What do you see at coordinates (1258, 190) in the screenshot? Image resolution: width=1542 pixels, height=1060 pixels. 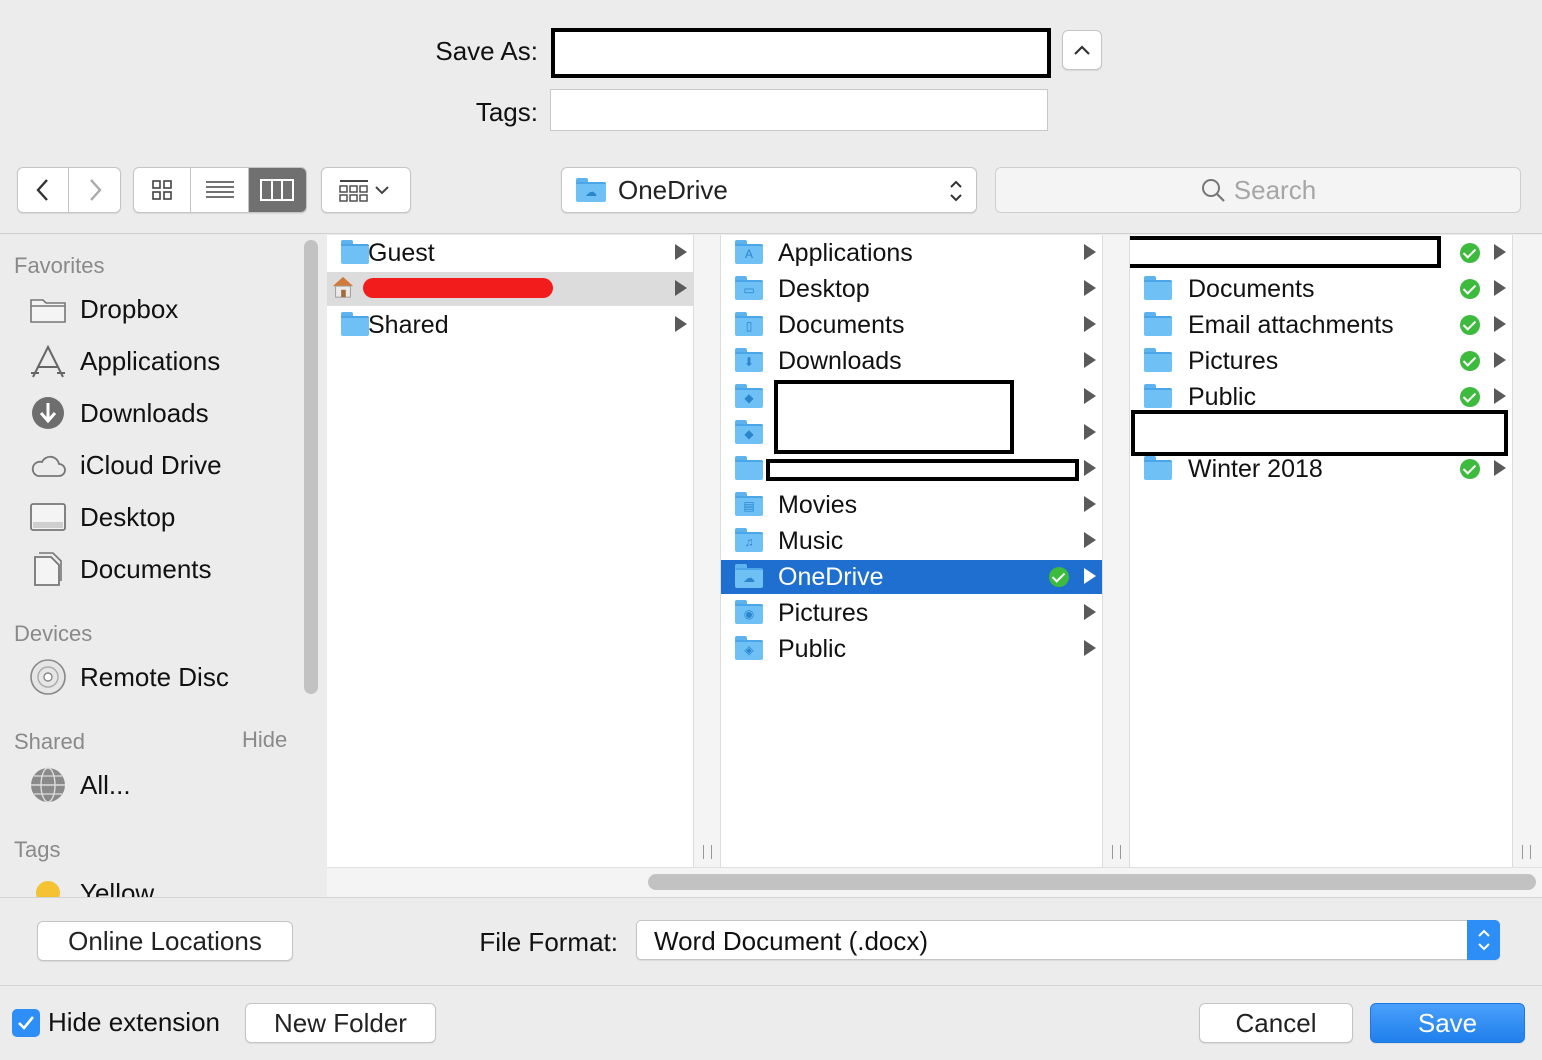 I see `search-field: Search` at bounding box center [1258, 190].